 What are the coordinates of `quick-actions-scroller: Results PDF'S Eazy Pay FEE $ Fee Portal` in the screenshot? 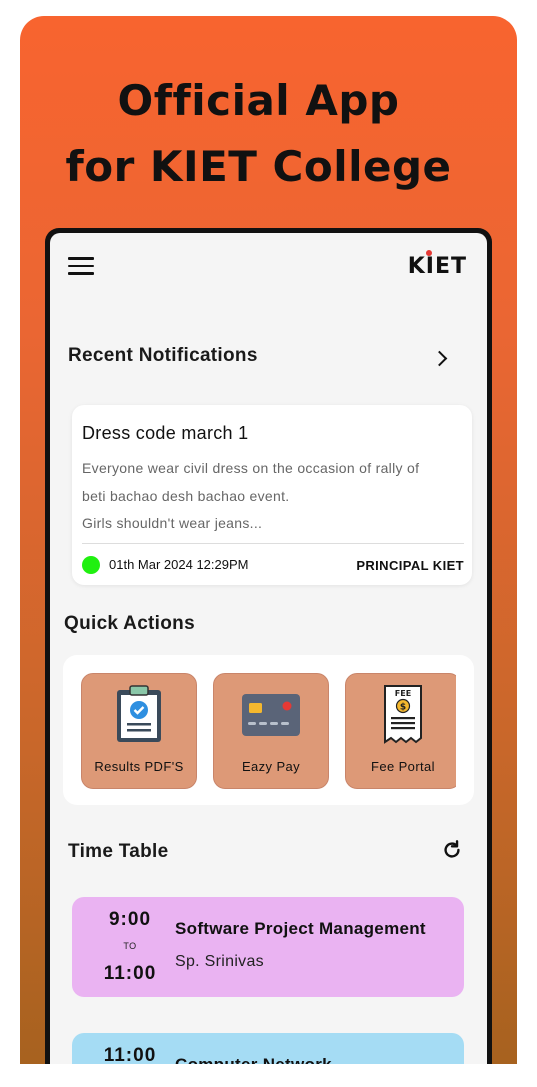 It's located at (268, 731).